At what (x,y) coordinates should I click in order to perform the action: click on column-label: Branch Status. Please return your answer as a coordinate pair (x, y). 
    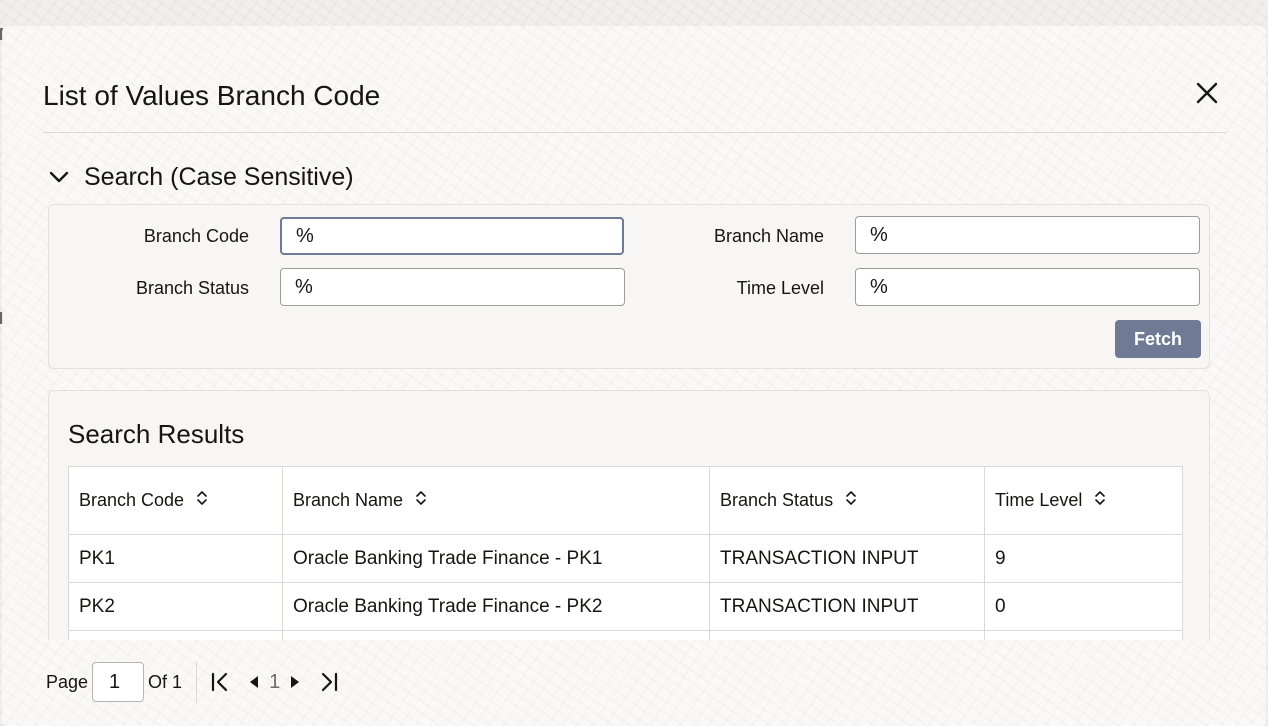
    Looking at the image, I should click on (777, 500).